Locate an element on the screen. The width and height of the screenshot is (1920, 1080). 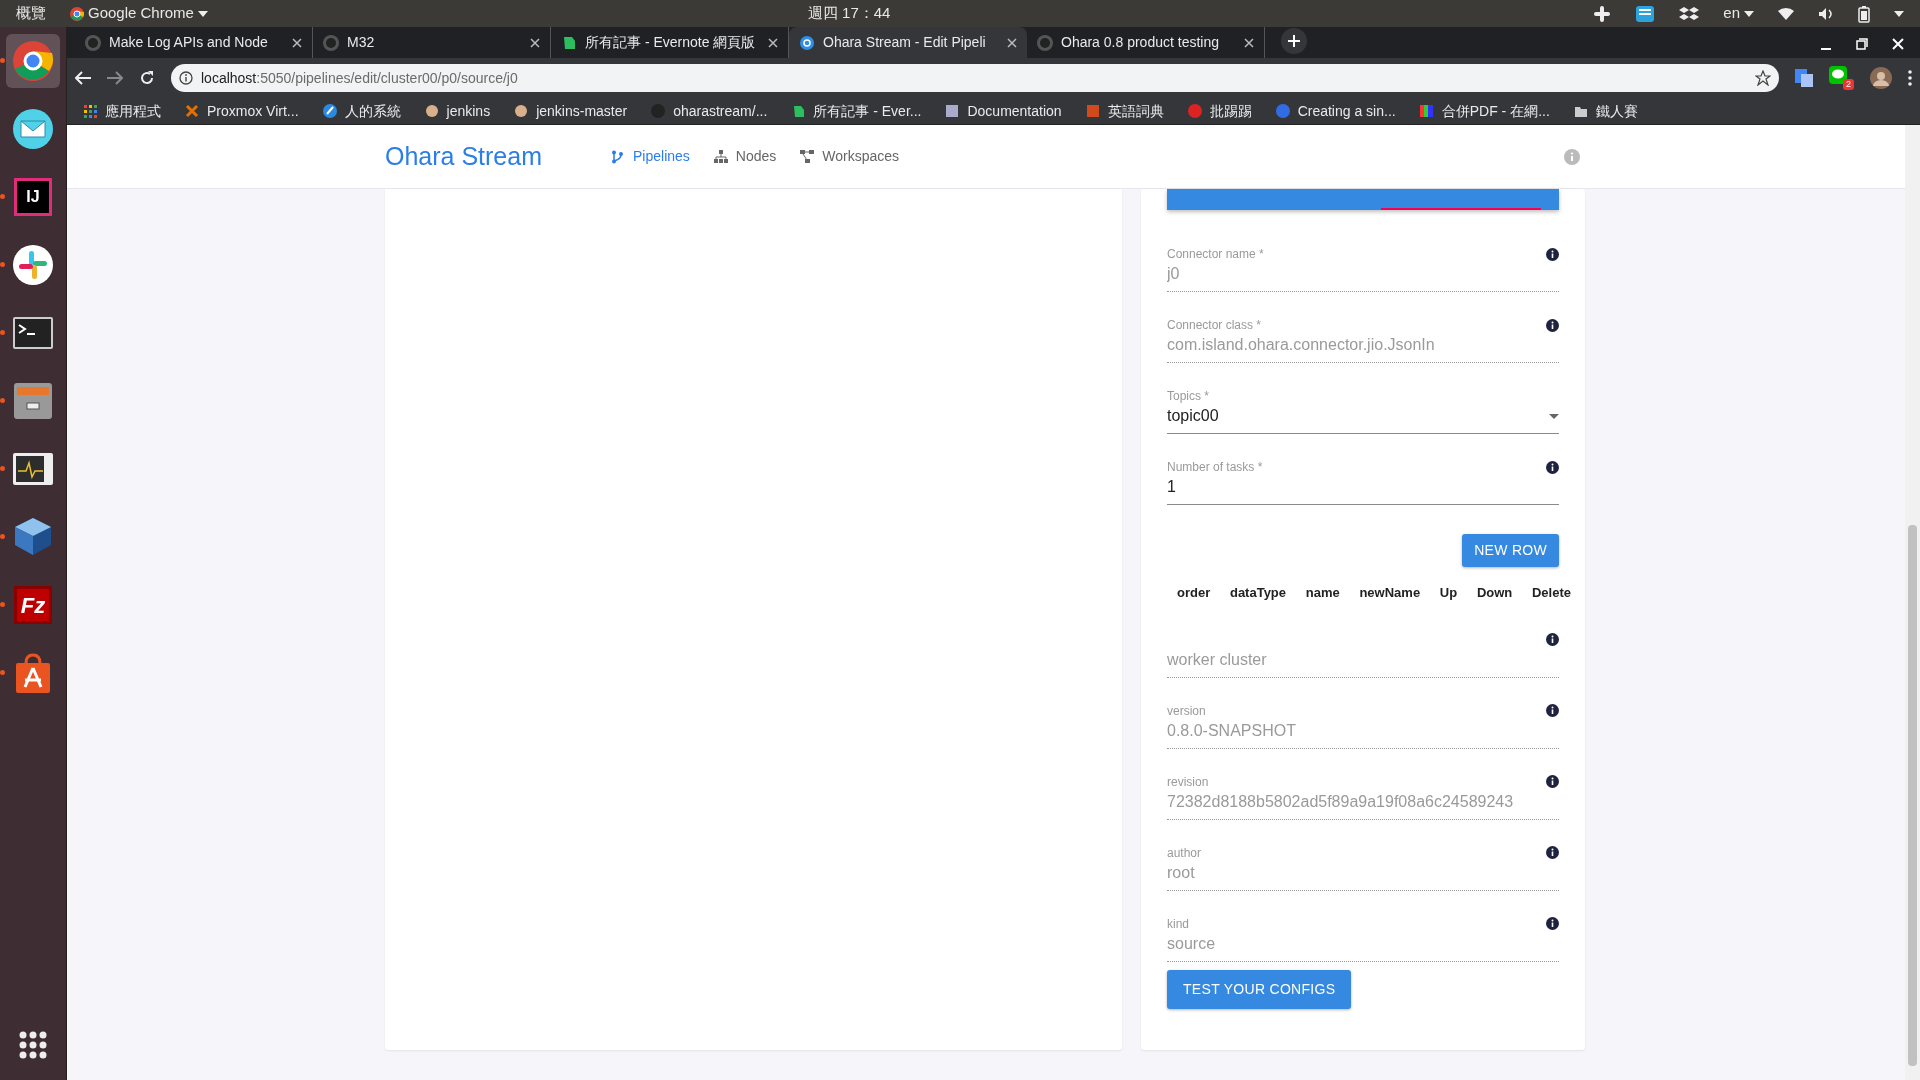
column-header: Down is located at coordinates (1494, 593).